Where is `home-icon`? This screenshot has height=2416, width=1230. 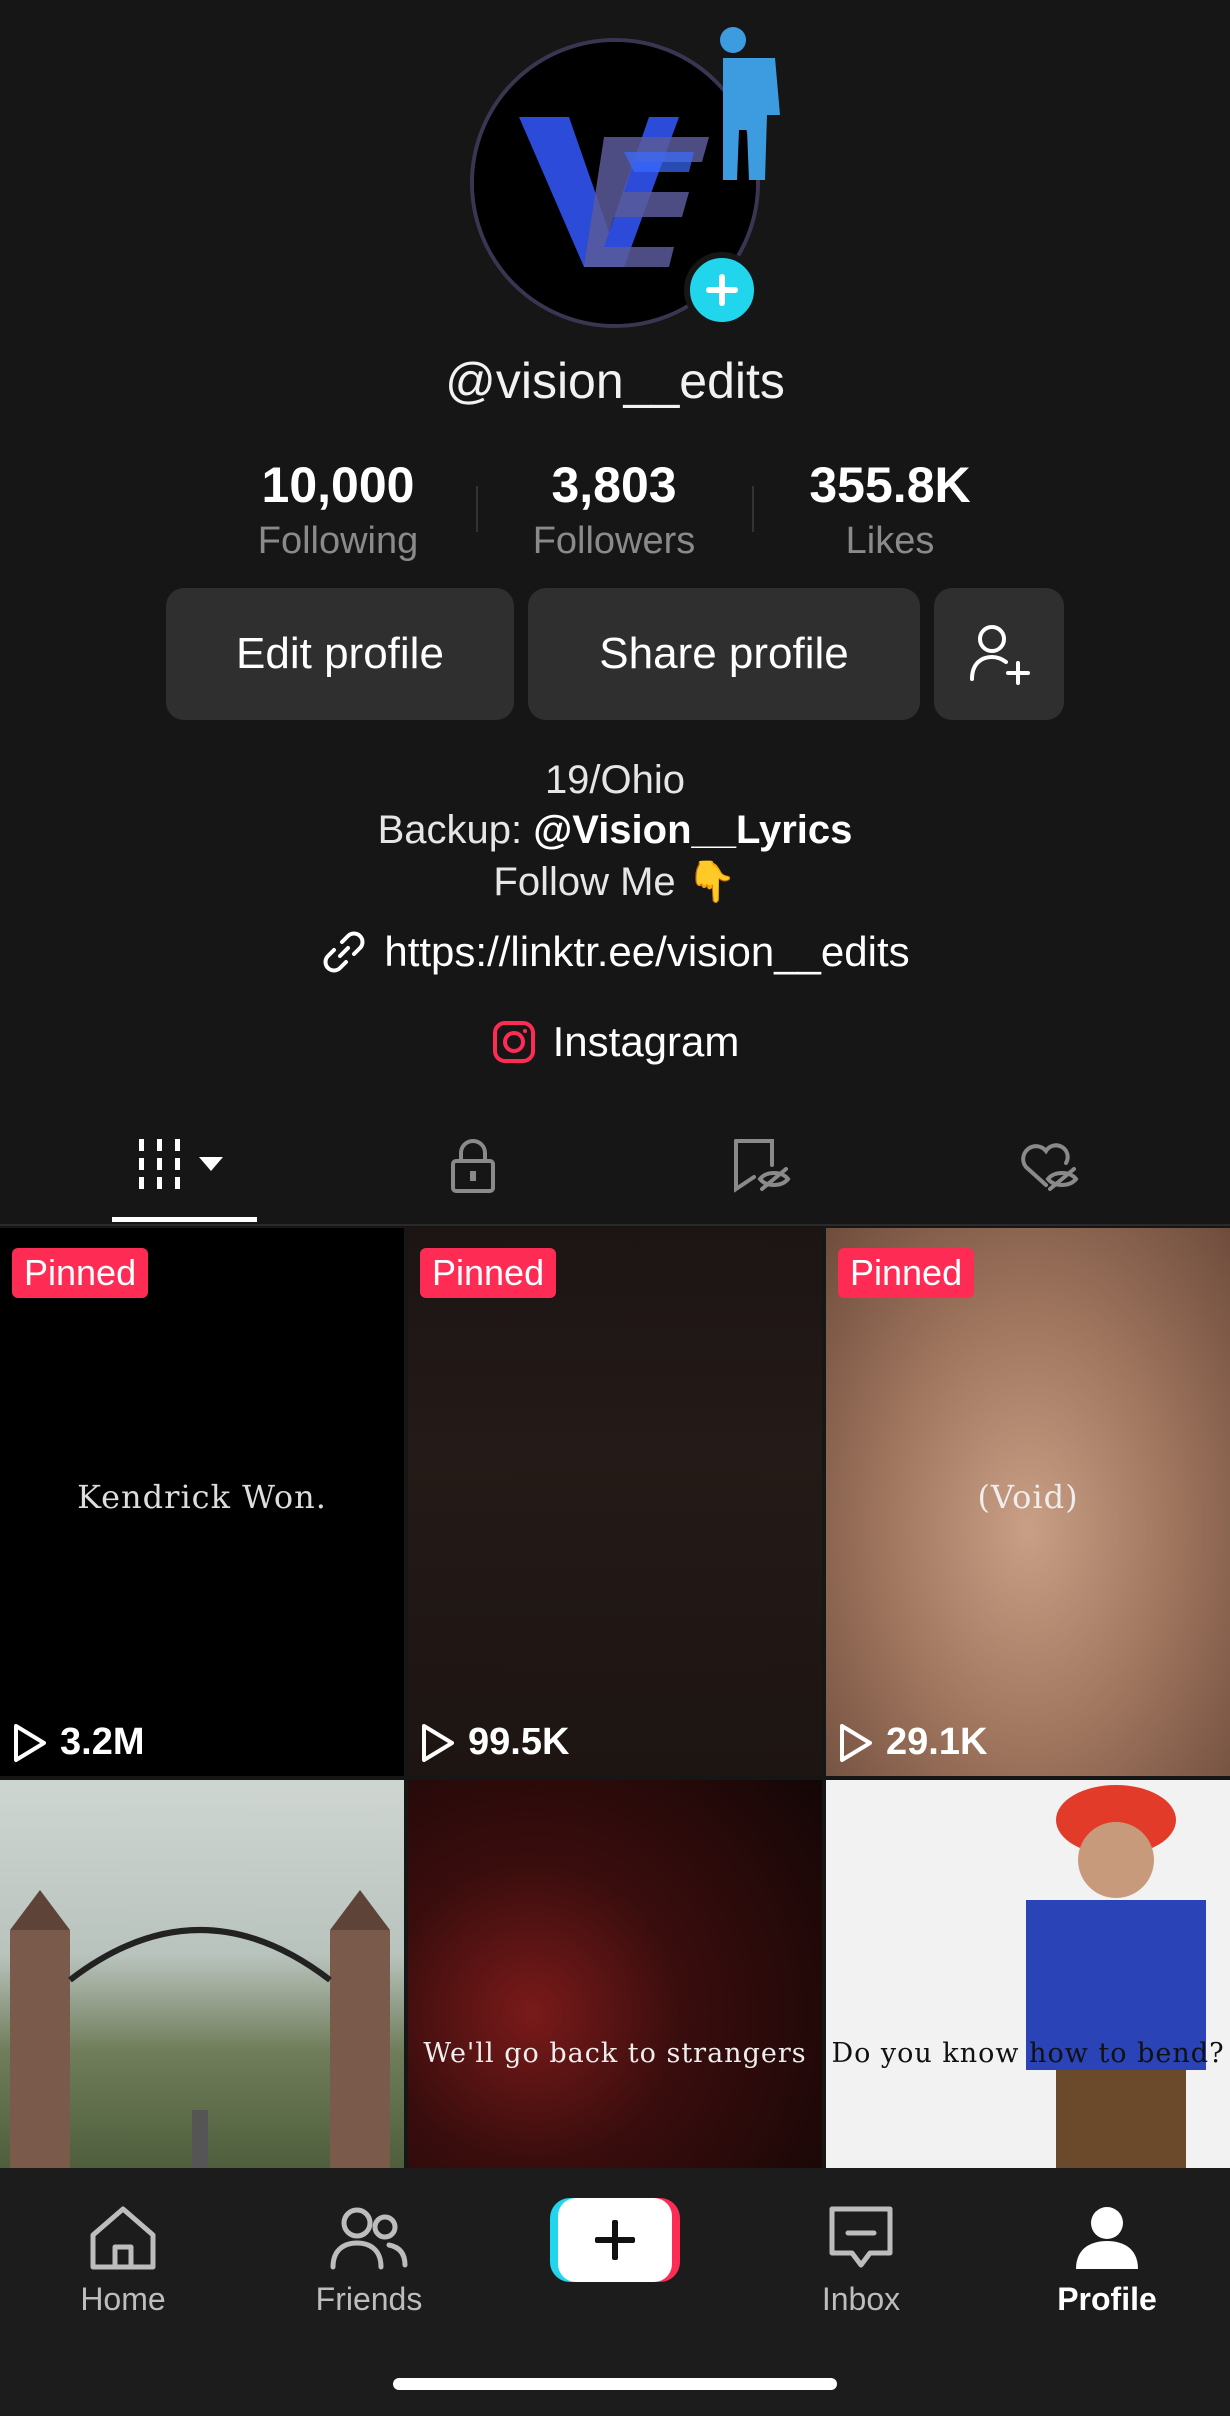 home-icon is located at coordinates (123, 2238).